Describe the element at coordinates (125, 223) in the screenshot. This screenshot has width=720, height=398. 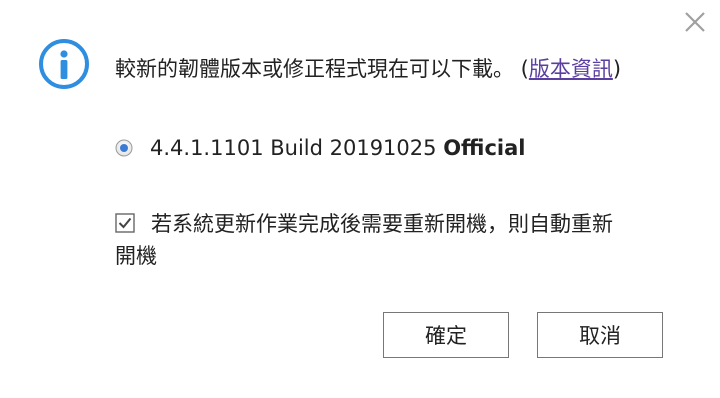
I see `checkbox-checked-icon` at that location.